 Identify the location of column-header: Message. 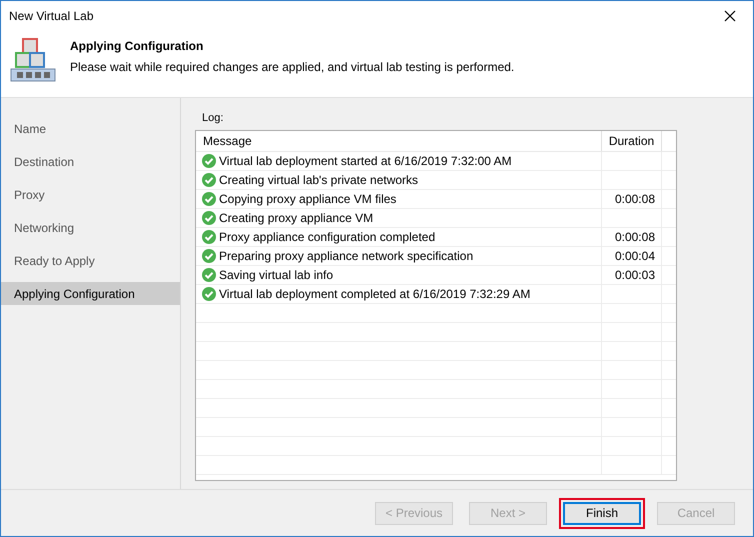
(399, 140).